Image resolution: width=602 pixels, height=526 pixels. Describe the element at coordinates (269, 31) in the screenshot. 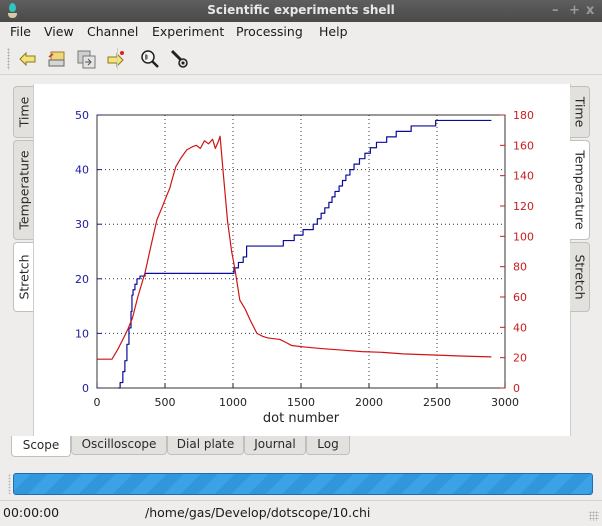

I see `menu-processing: Processing` at that location.